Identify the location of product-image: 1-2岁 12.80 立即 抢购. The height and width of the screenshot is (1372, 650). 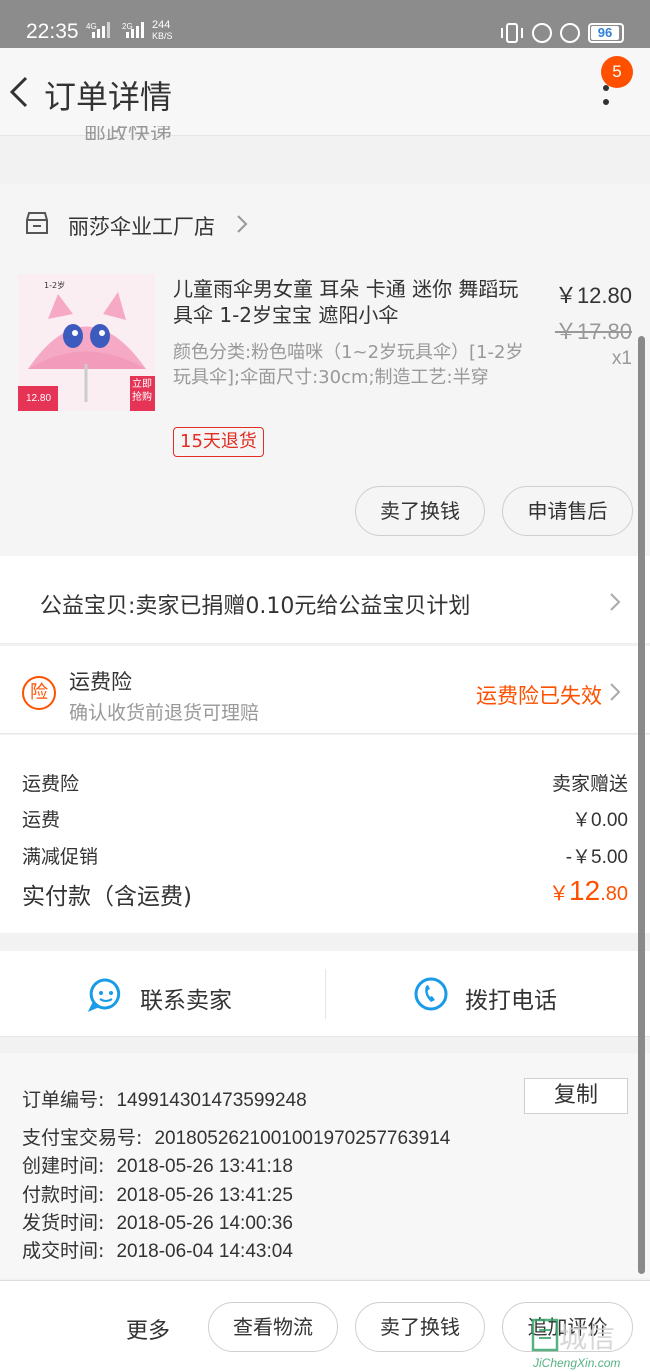
(86, 342).